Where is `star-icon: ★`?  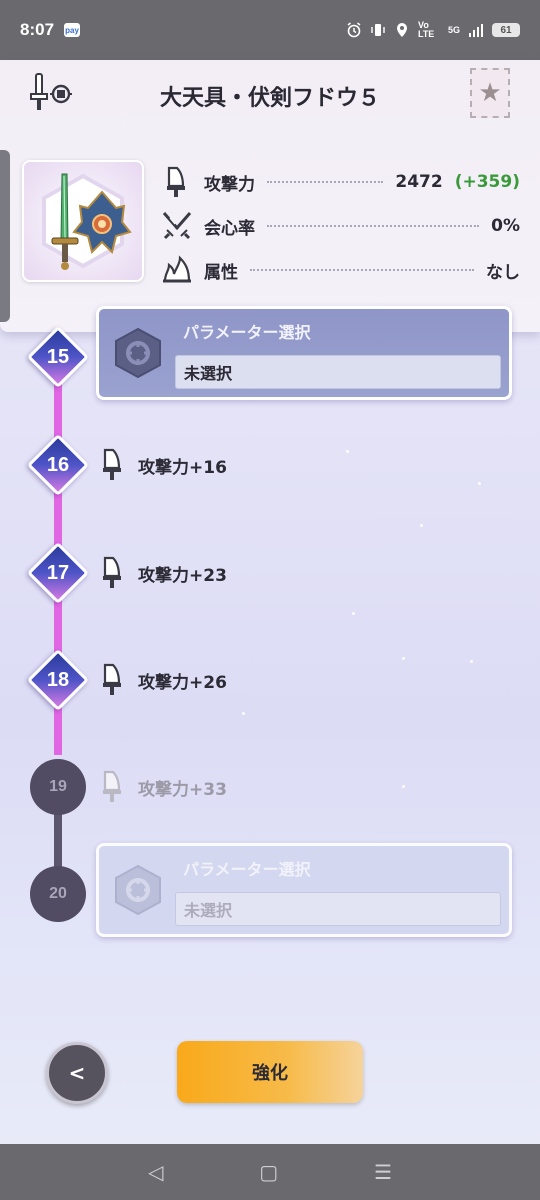
star-icon: ★ is located at coordinates (490, 93).